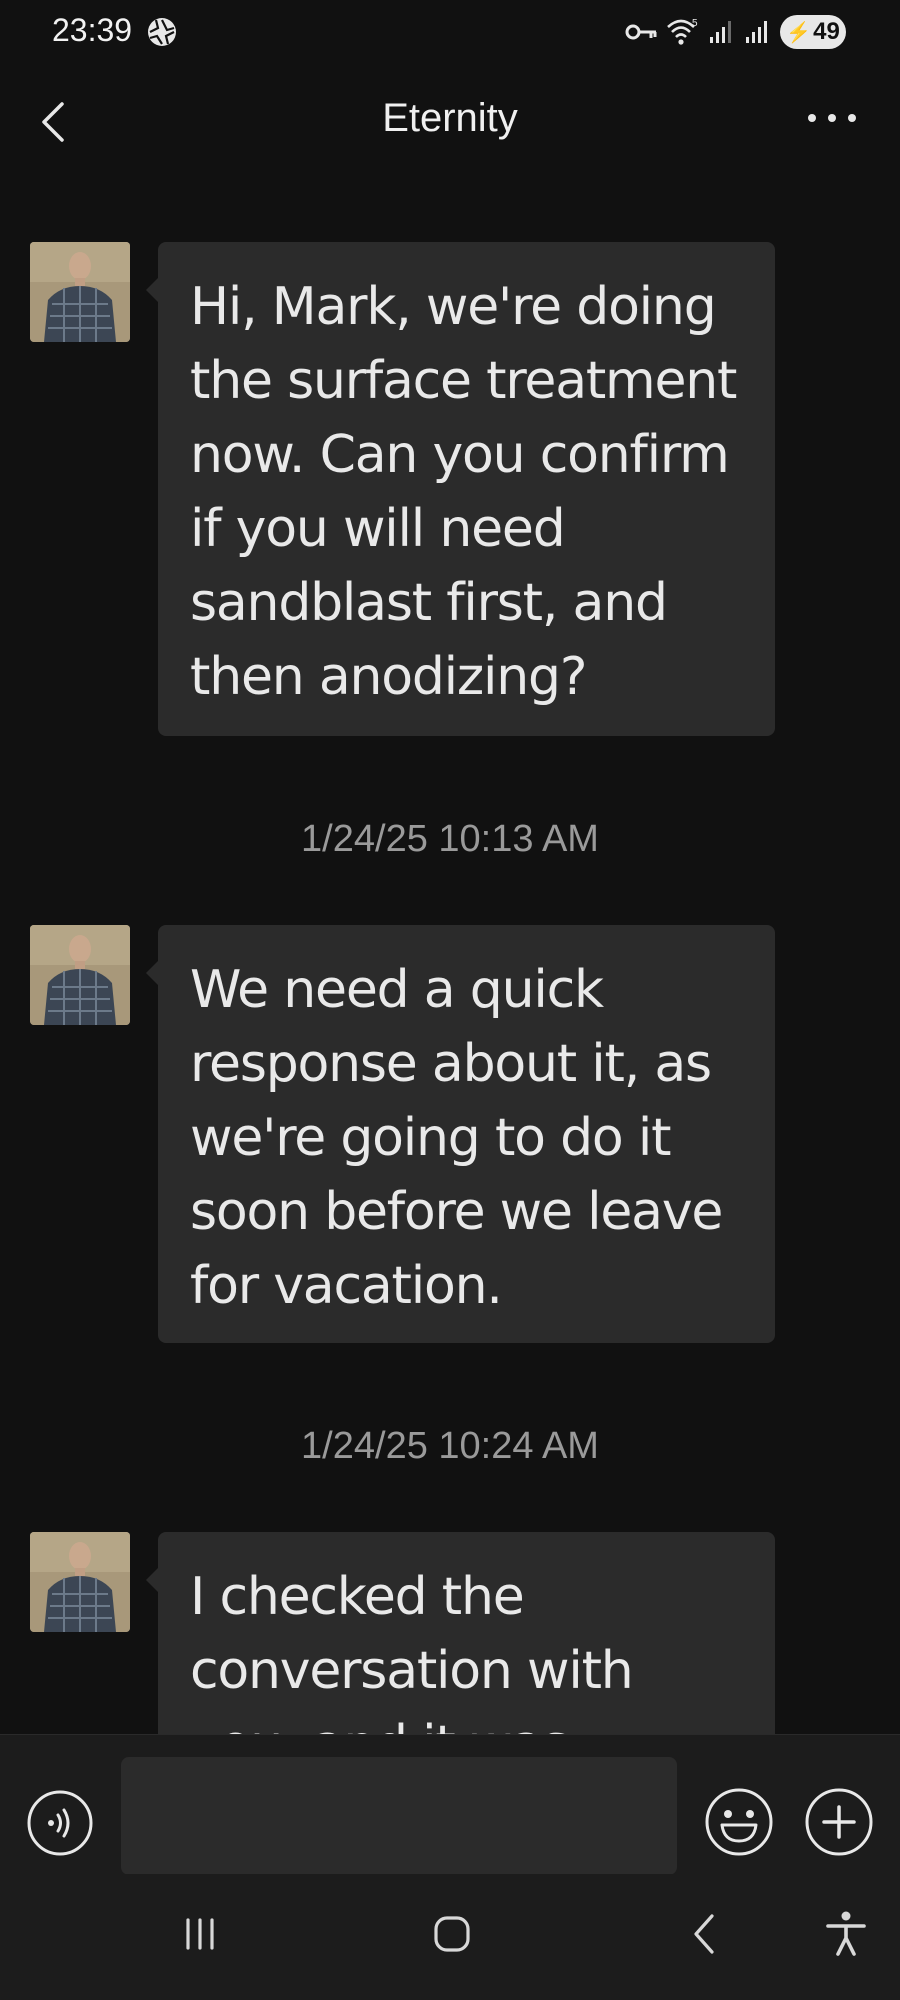 Image resolution: width=900 pixels, height=2000 pixels. I want to click on status-bar: 23:39 5 ⚡ 49, so click(450, 32).